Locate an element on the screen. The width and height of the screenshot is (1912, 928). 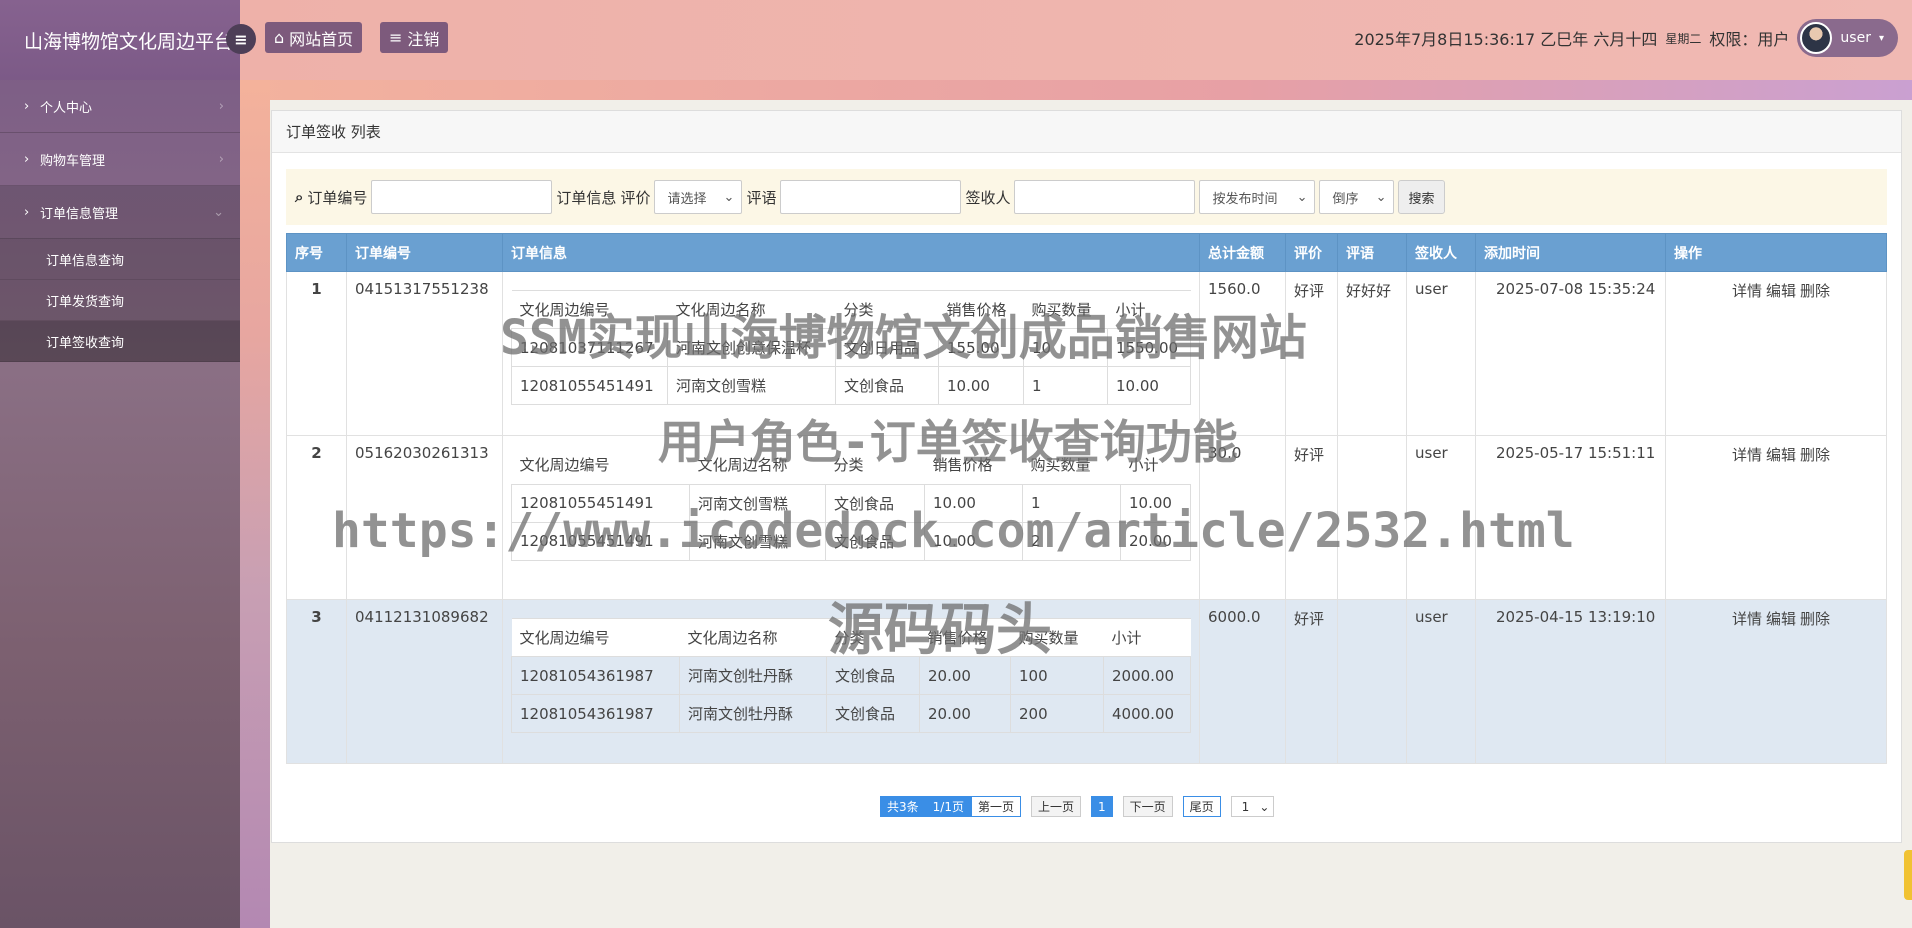
username: user is located at coordinates (1855, 38).